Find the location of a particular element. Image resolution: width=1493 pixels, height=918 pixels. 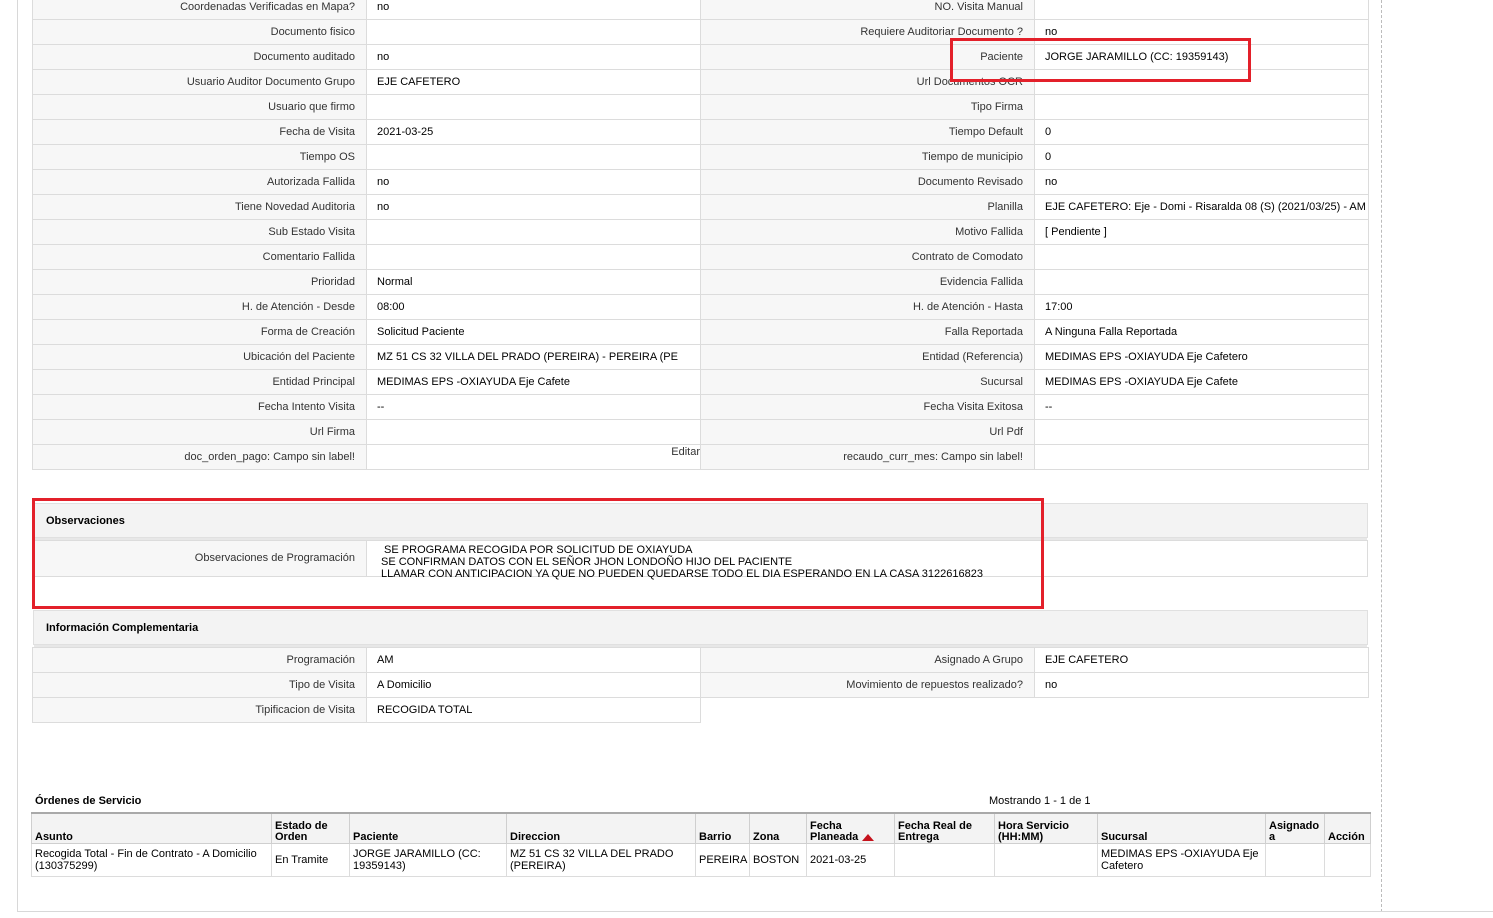

detail-row: Usuario que firmo Tipo Firma is located at coordinates (700, 107).